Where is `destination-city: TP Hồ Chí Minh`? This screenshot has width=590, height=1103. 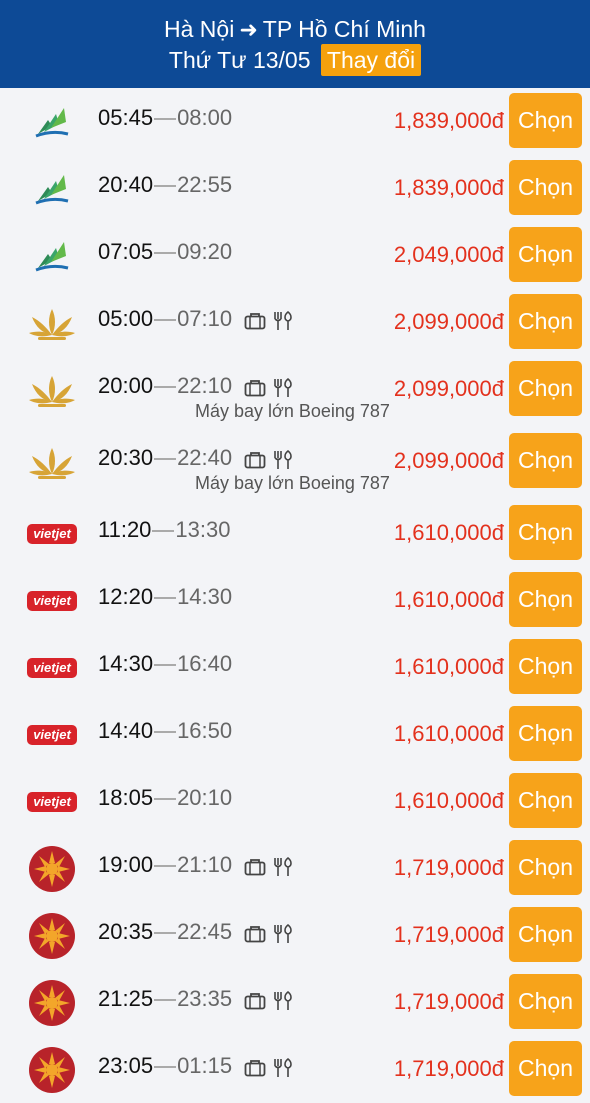 destination-city: TP Hồ Chí Minh is located at coordinates (344, 29).